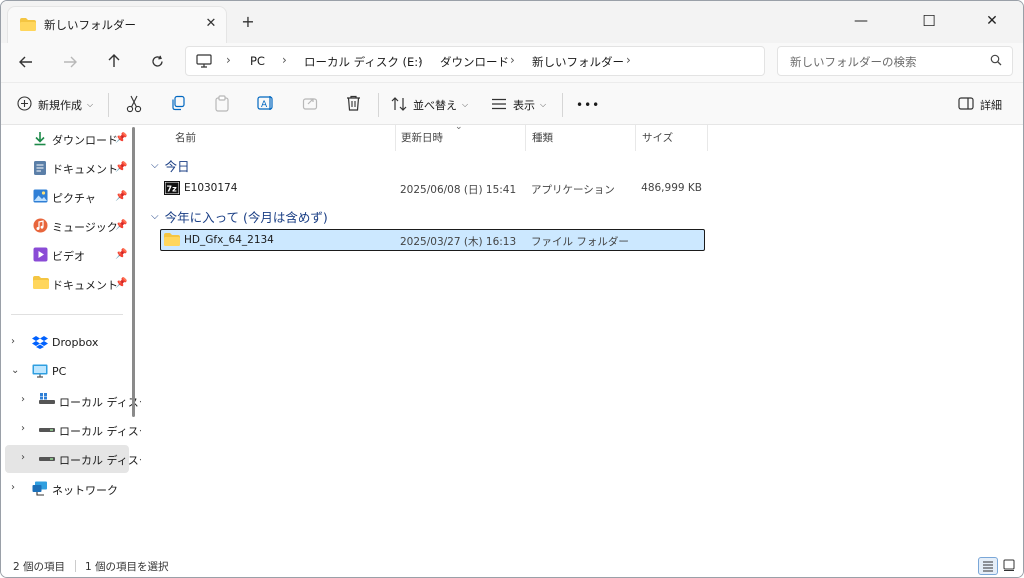 The height and width of the screenshot is (578, 1024). I want to click on breadcrumb-current: 新しいフォルダー, so click(578, 62).